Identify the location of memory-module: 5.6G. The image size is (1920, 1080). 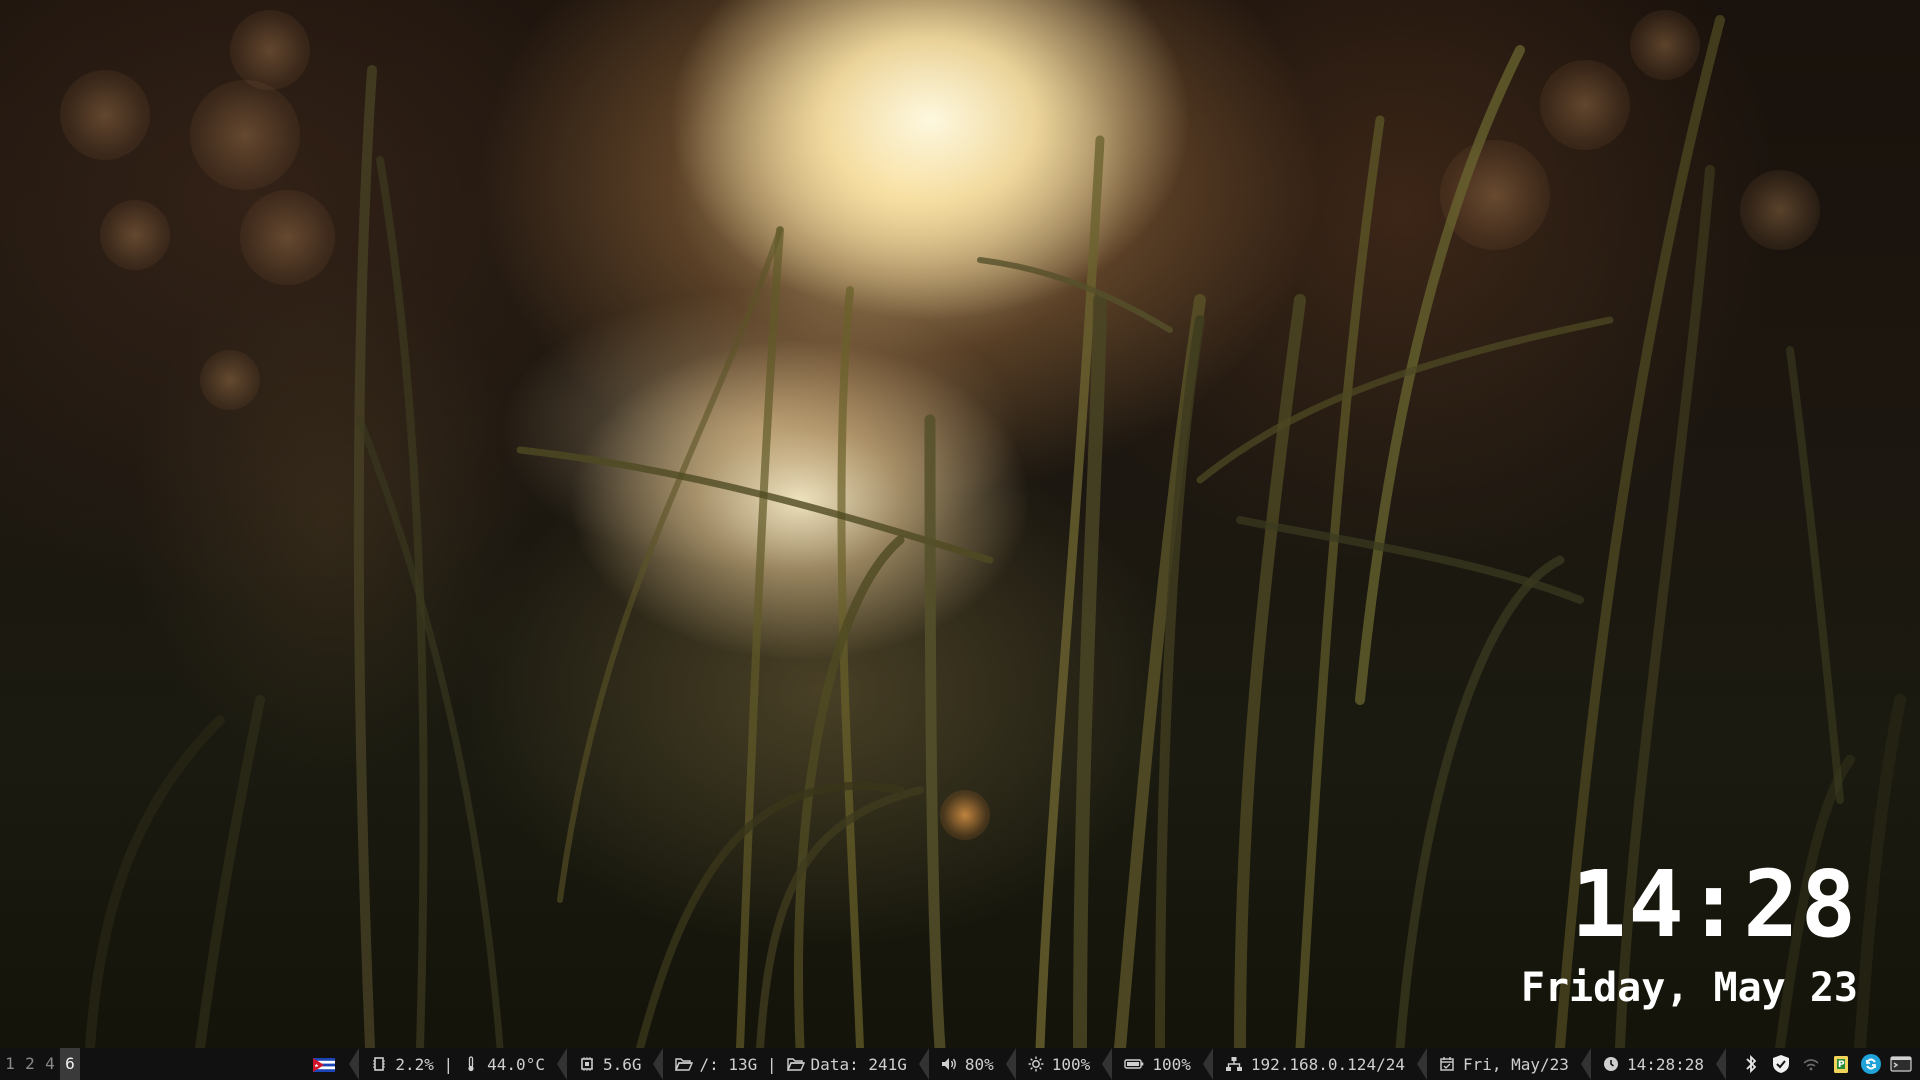
(610, 1064).